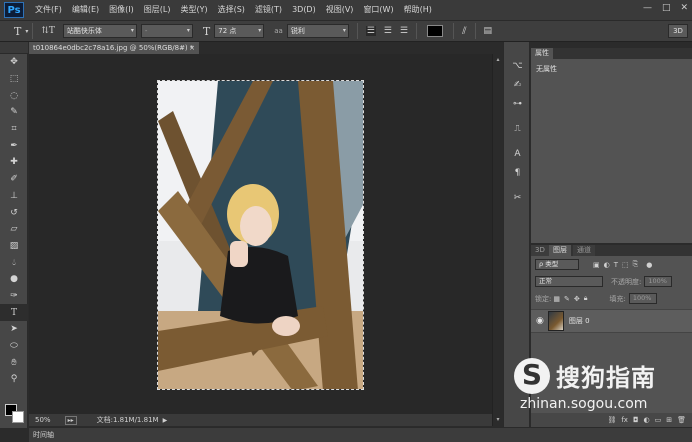  What do you see at coordinates (517, 197) in the screenshot?
I see `tools-icon: ✂` at bounding box center [517, 197].